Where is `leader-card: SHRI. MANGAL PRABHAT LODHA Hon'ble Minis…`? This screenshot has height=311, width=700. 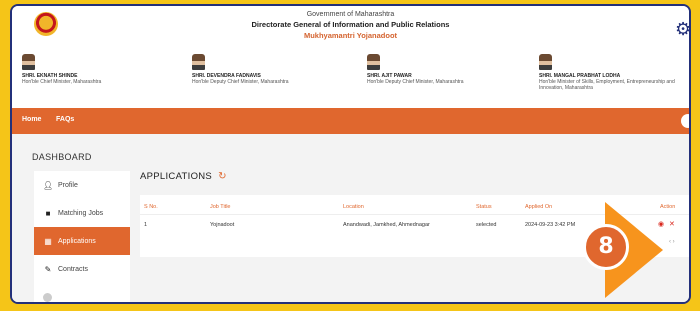
leader-card: SHRI. MANGAL PRABHAT LODHA Hon'ble Minis… is located at coordinates (614, 72).